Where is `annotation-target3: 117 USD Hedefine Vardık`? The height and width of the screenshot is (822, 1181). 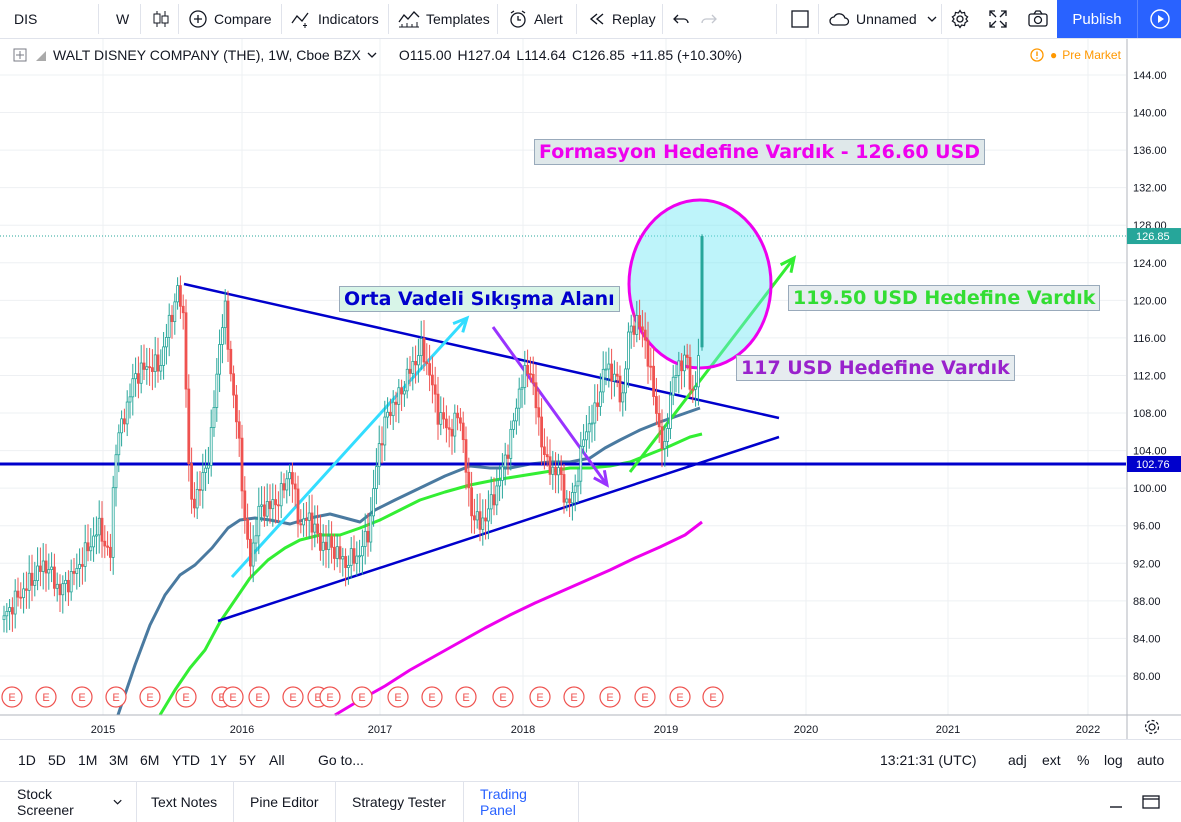
annotation-target3: 117 USD Hedefine Vardık is located at coordinates (875, 368).